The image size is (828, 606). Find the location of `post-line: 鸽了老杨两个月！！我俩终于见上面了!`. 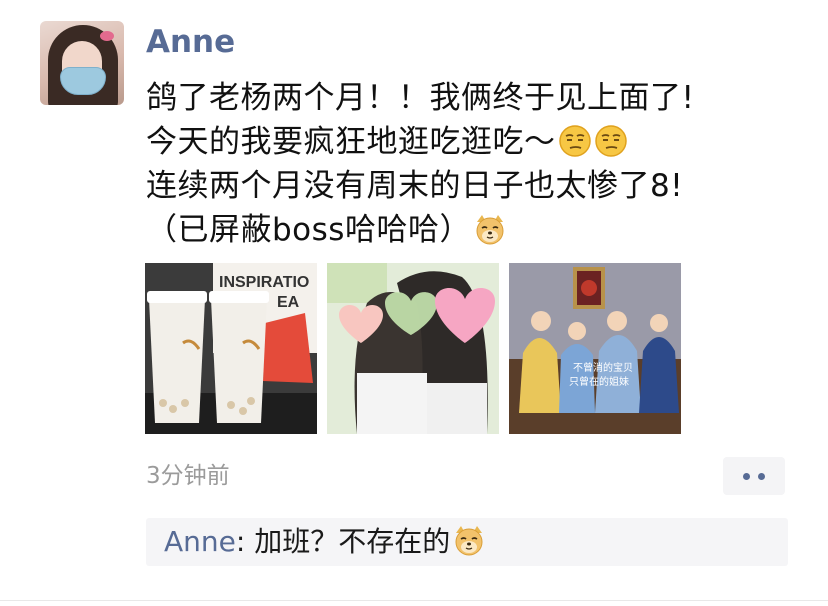

post-line: 鸽了老杨两个月！！我俩终于见上面了! is located at coordinates (476, 98).